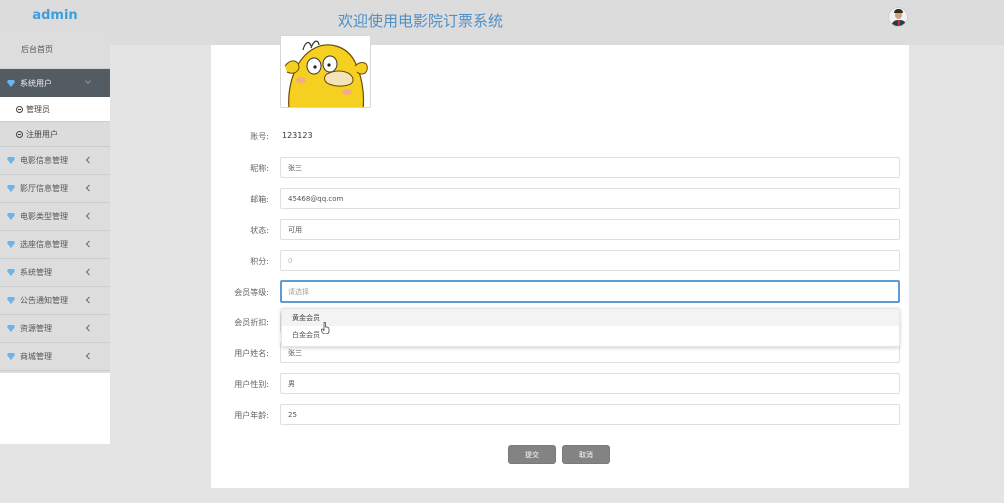 This screenshot has height=503, width=1004. Describe the element at coordinates (55, 49) in the screenshot. I see `sidebar-item-home: 后台首页` at that location.